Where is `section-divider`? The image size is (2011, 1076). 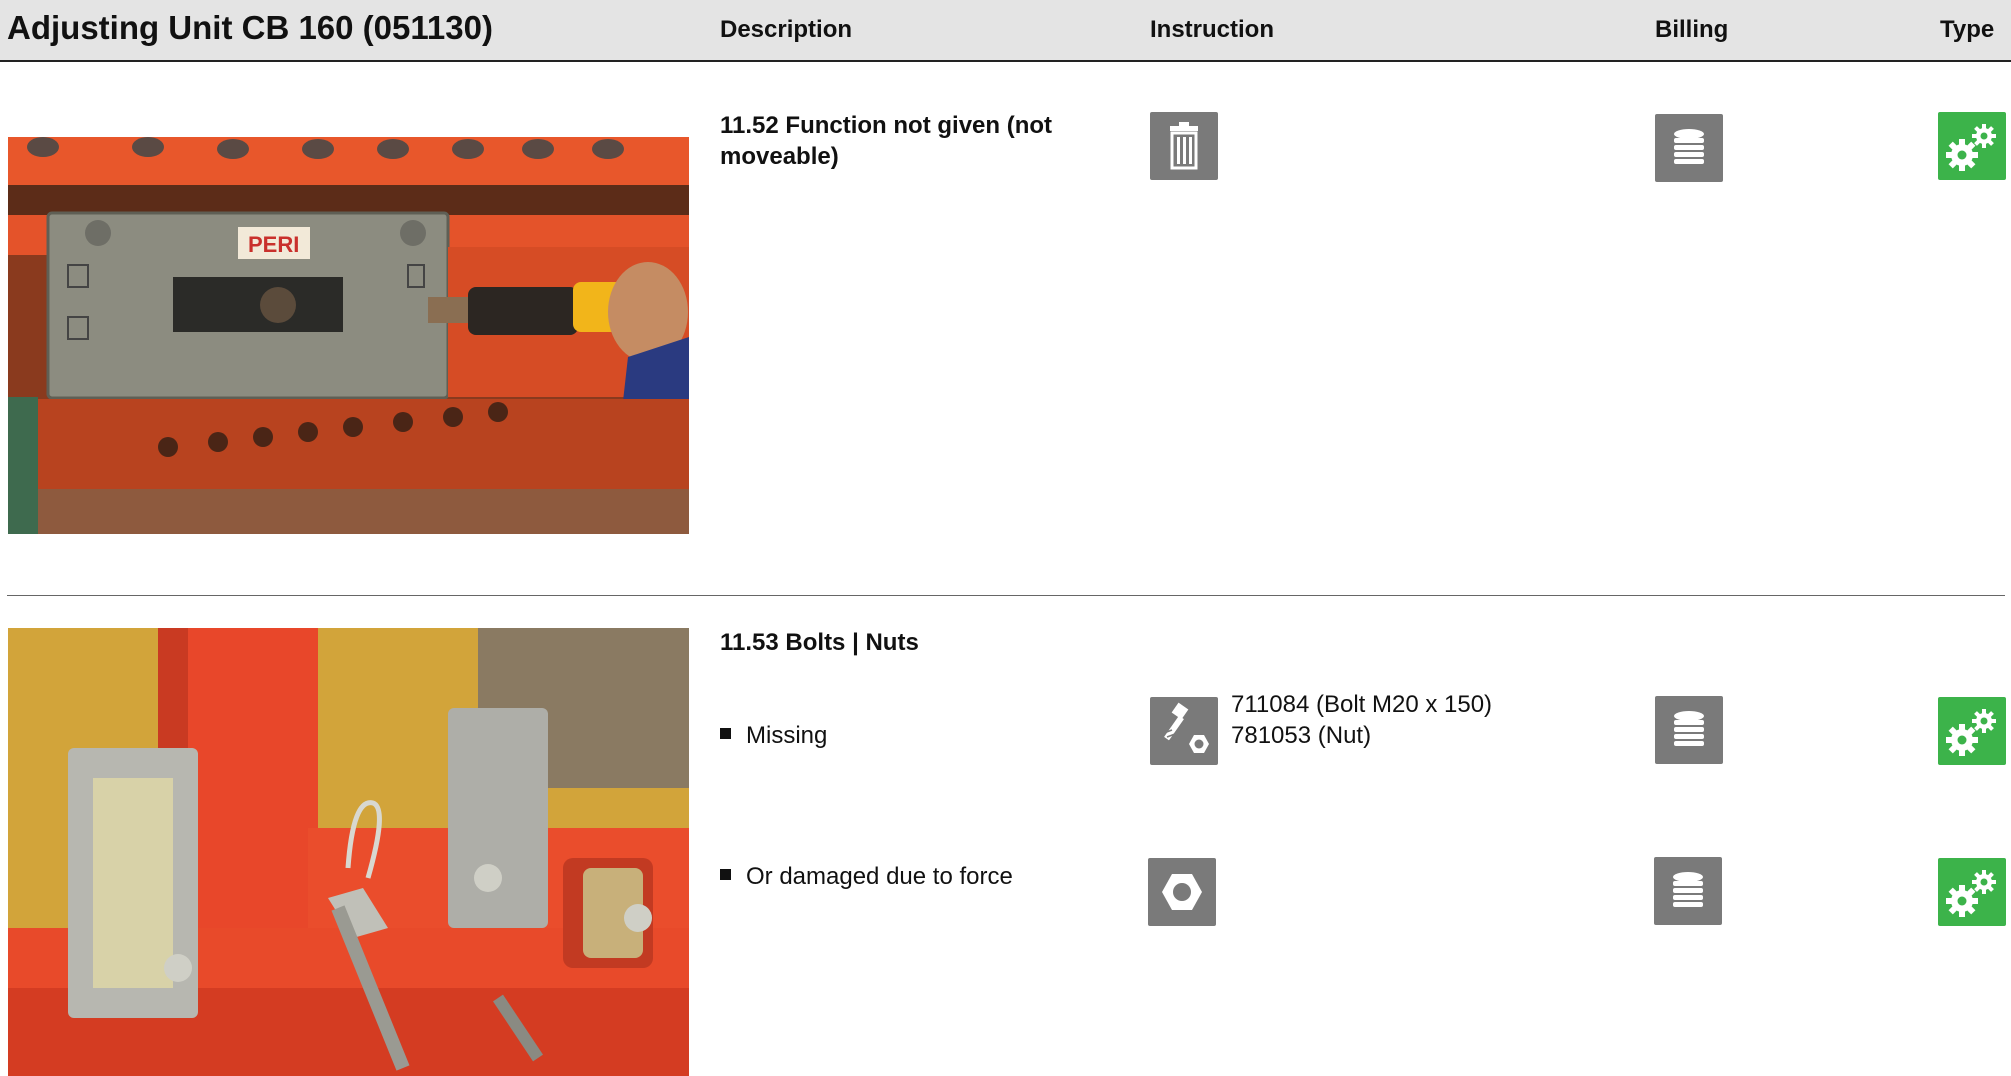
section-divider is located at coordinates (1006, 595).